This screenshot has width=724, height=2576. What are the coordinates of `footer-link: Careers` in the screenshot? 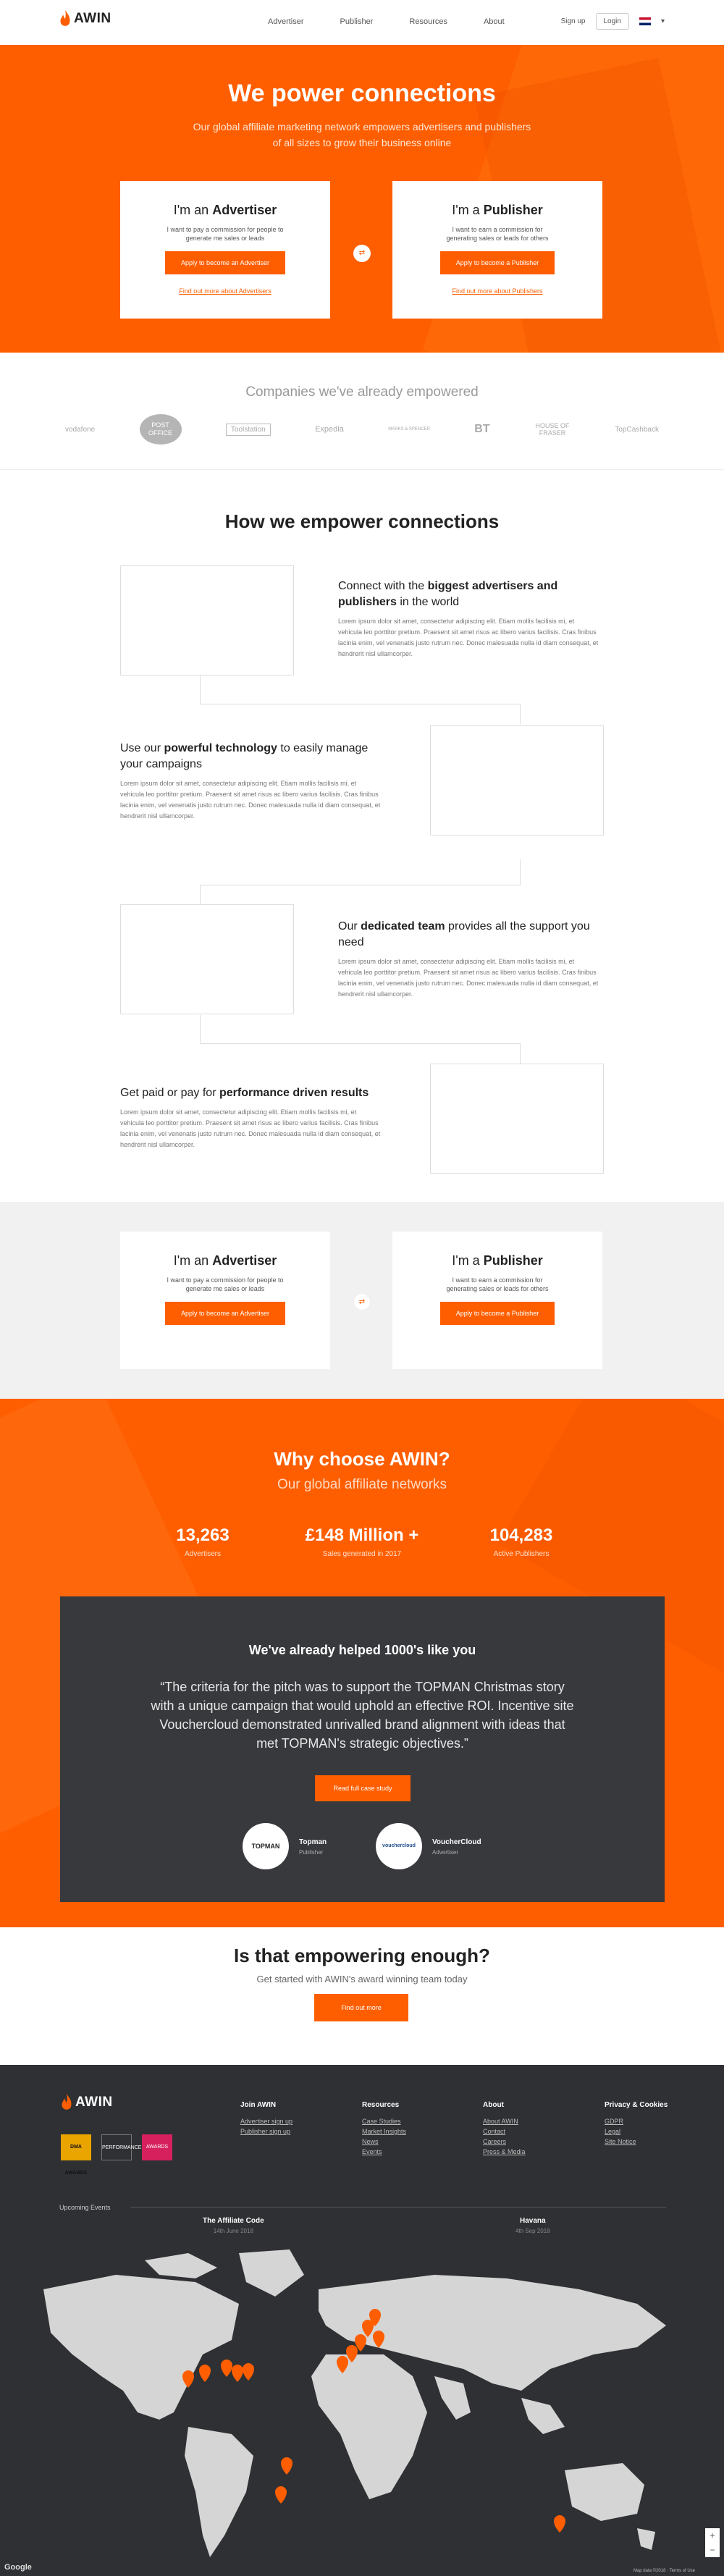 It's located at (504, 2142).